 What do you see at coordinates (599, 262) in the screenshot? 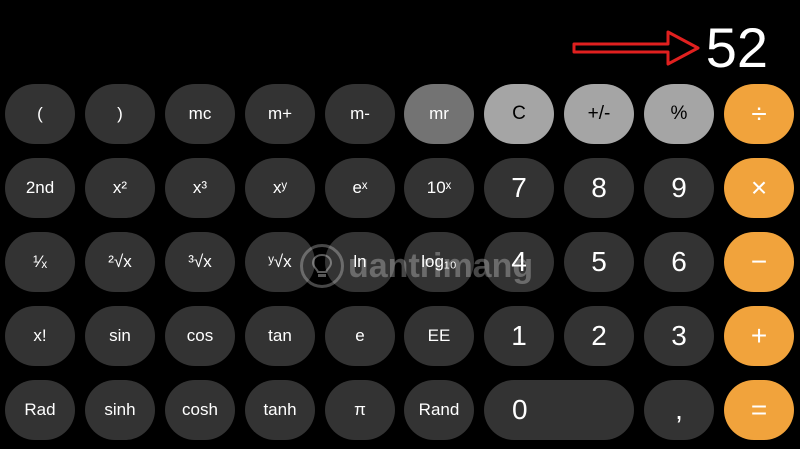
I see `digit-5-button: 5` at bounding box center [599, 262].